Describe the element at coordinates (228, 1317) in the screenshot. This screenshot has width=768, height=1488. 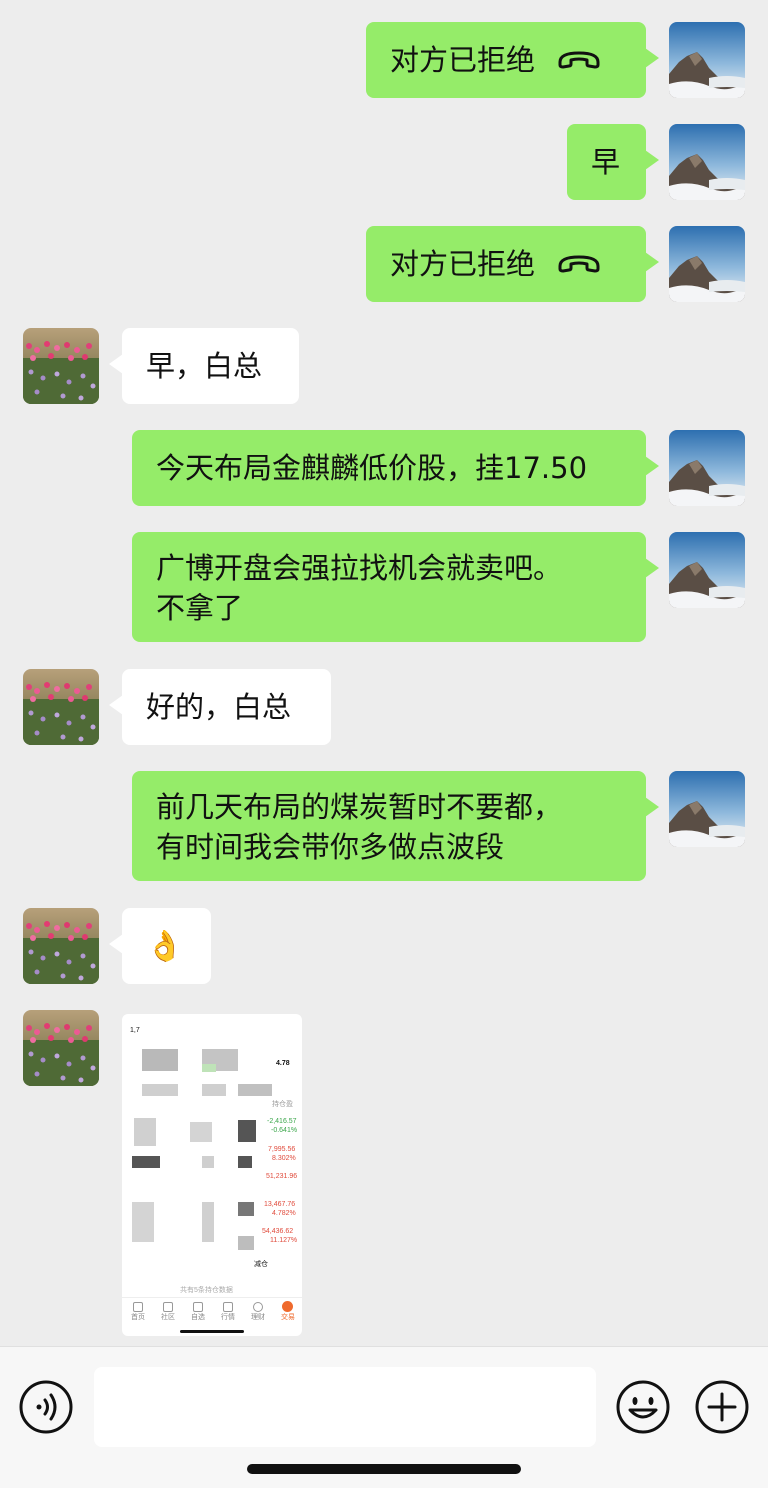
I see `screenshot-tab: 行情` at that location.